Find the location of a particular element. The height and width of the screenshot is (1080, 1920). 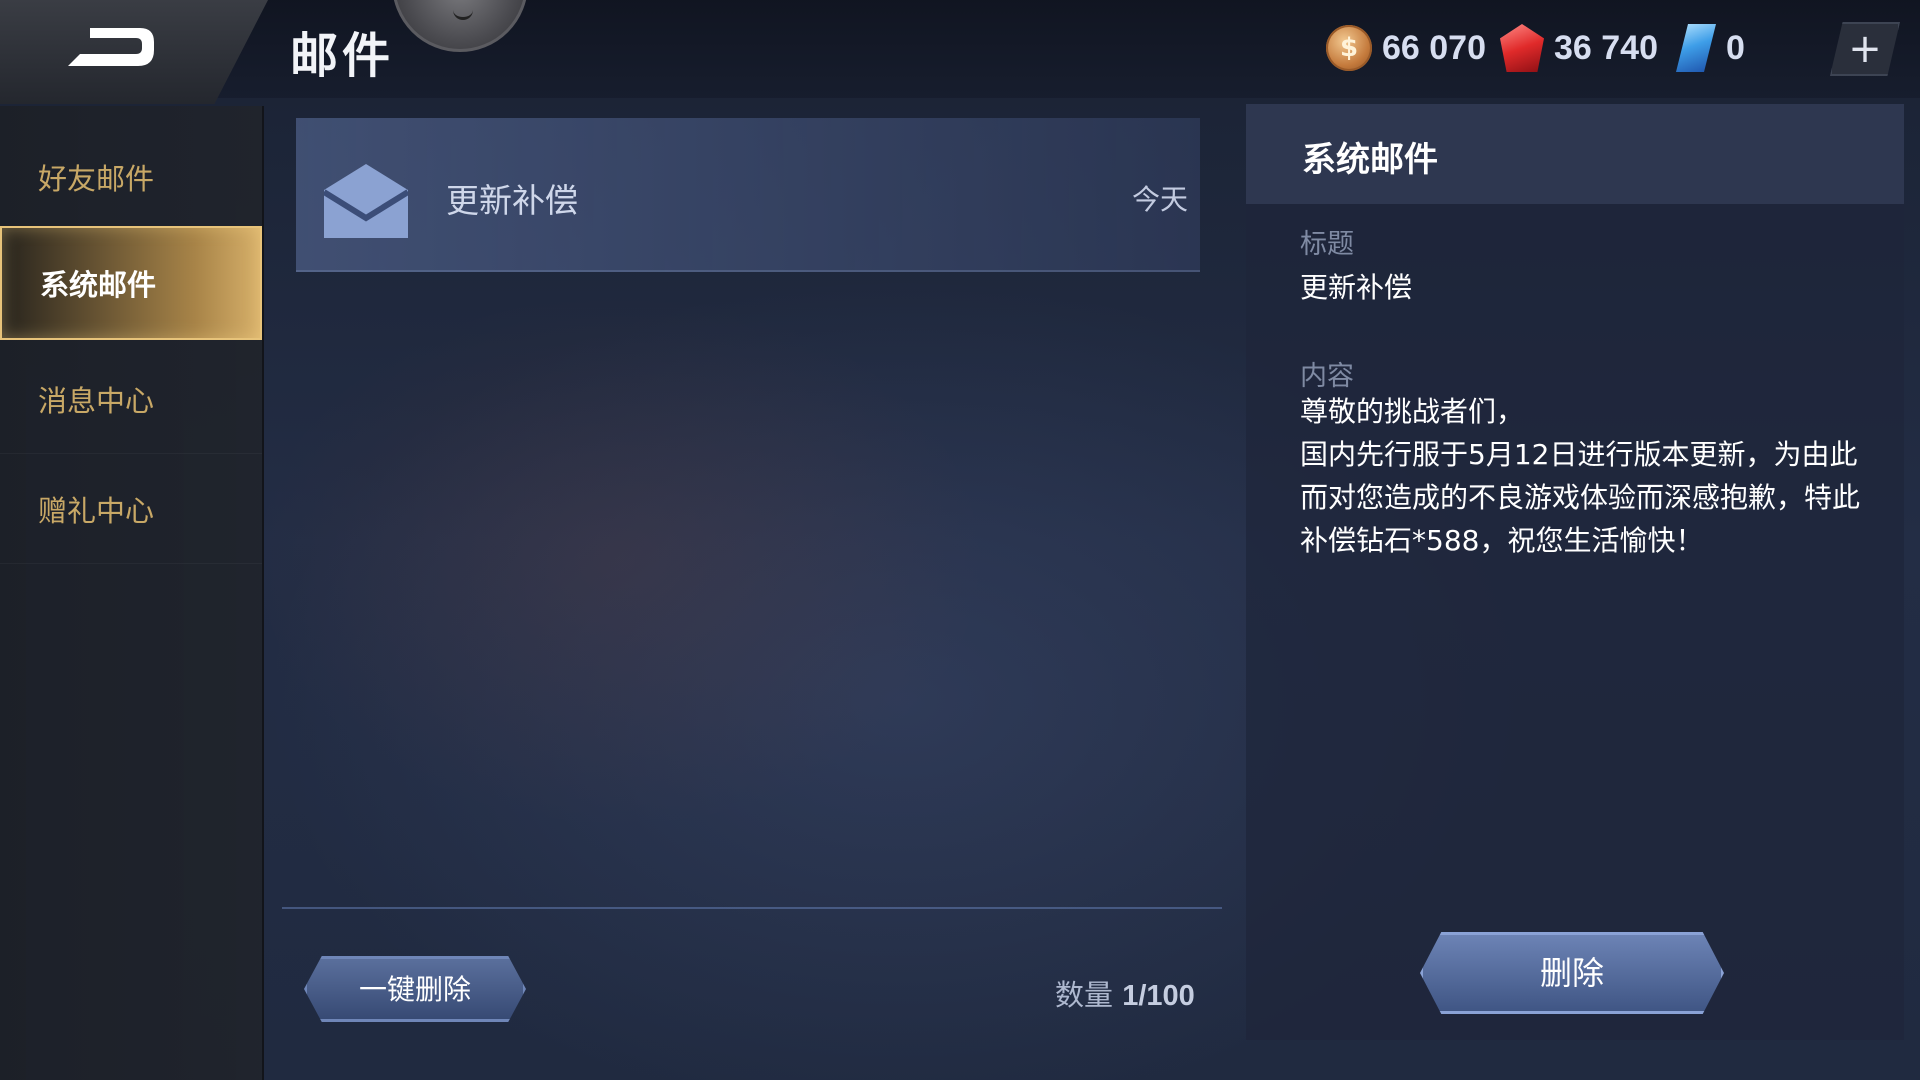

detail-header: 系统邮件 is located at coordinates (1575, 154).